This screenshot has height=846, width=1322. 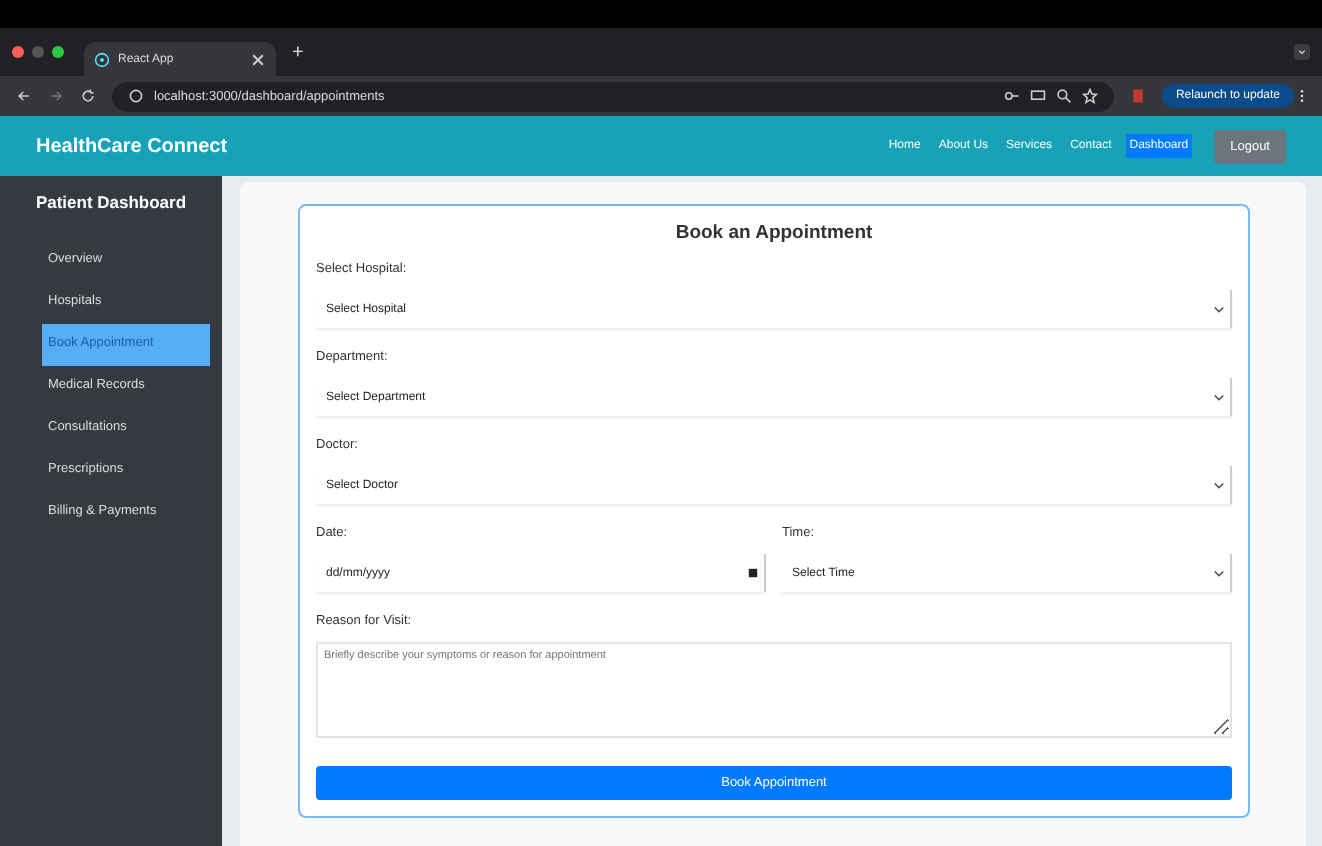 What do you see at coordinates (1011, 96) in the screenshot?
I see `key-icon` at bounding box center [1011, 96].